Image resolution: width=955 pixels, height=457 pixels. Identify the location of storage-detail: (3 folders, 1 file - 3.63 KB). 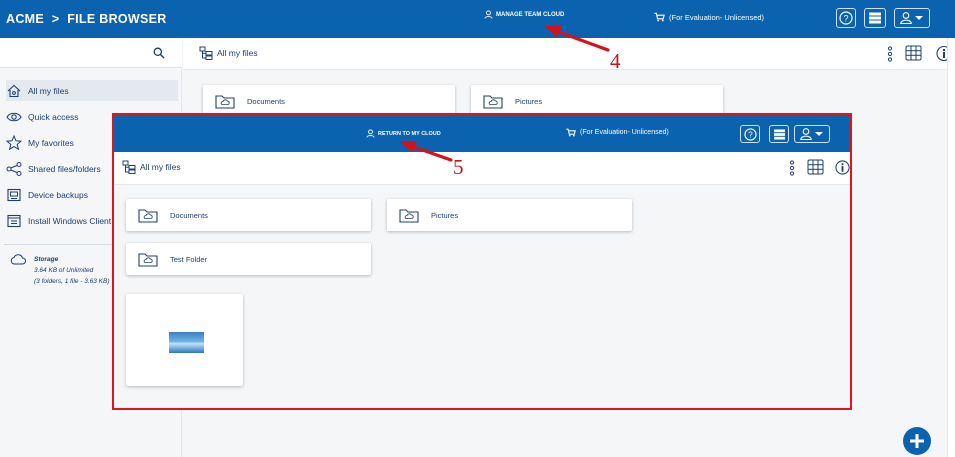
(72, 281).